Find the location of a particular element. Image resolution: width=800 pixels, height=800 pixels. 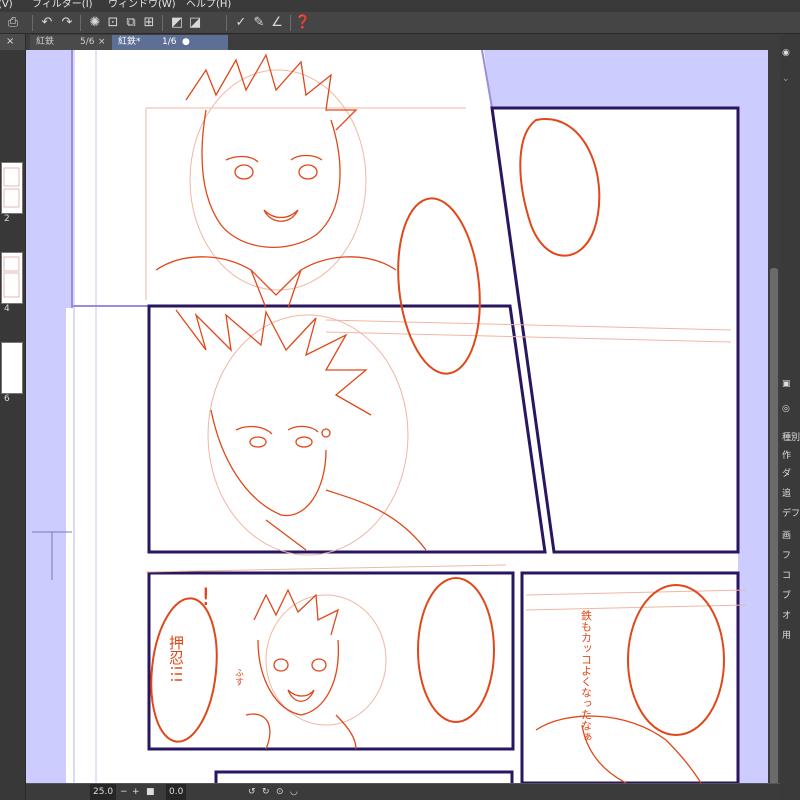

tab-document-2: 紅鉄* 1/6 ● is located at coordinates (170, 42).